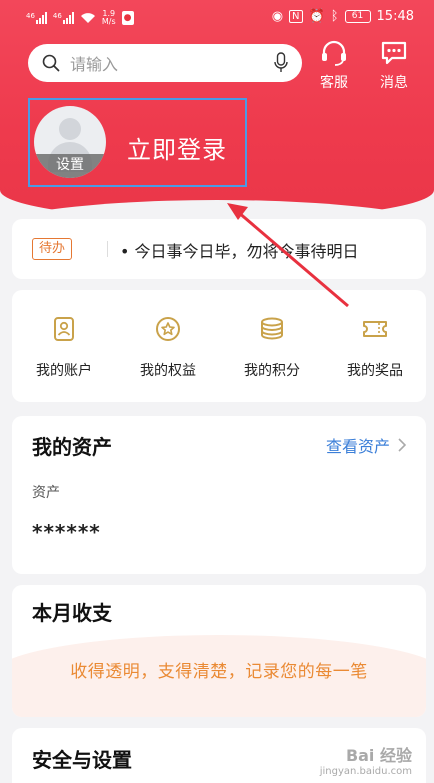 The width and height of the screenshot is (434, 783). What do you see at coordinates (375, 371) in the screenshot?
I see `shortcut-label: 我的奖品` at bounding box center [375, 371].